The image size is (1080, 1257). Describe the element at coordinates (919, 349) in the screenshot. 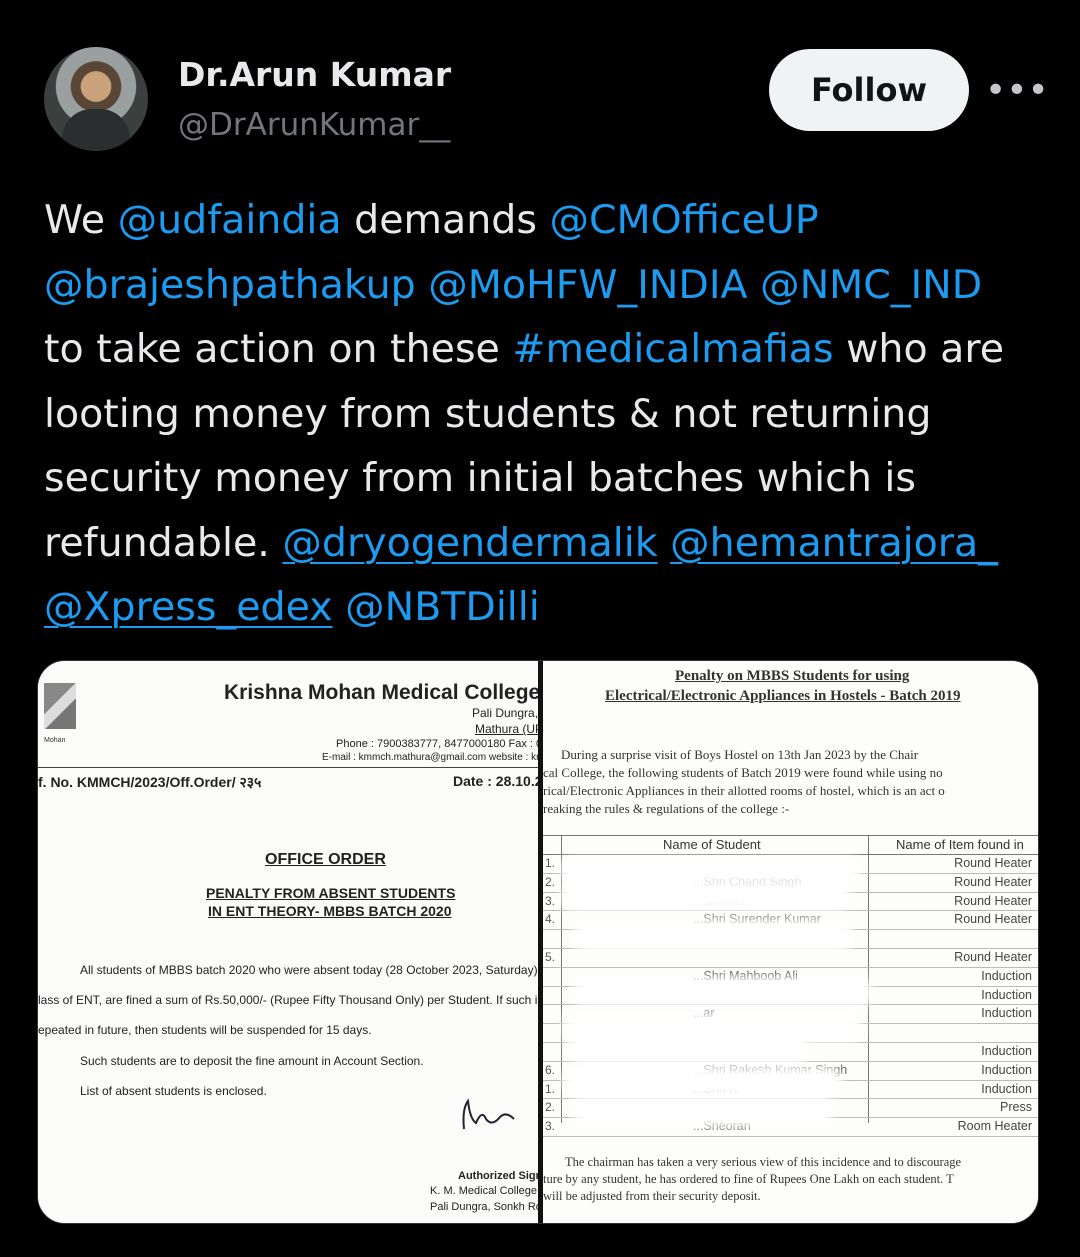

I see `tweet-text-segment: who are` at that location.